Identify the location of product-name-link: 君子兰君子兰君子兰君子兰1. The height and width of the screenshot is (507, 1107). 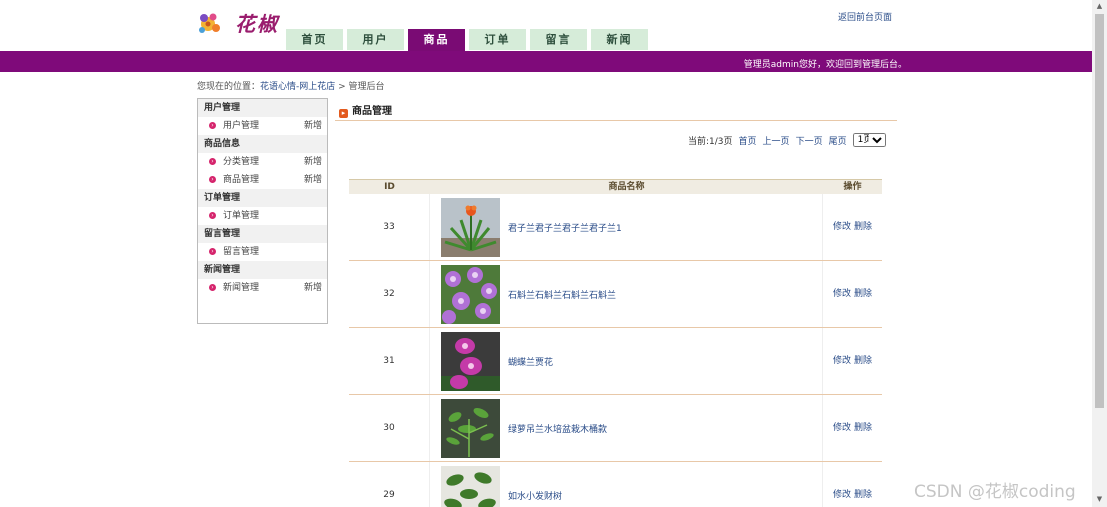
(565, 227).